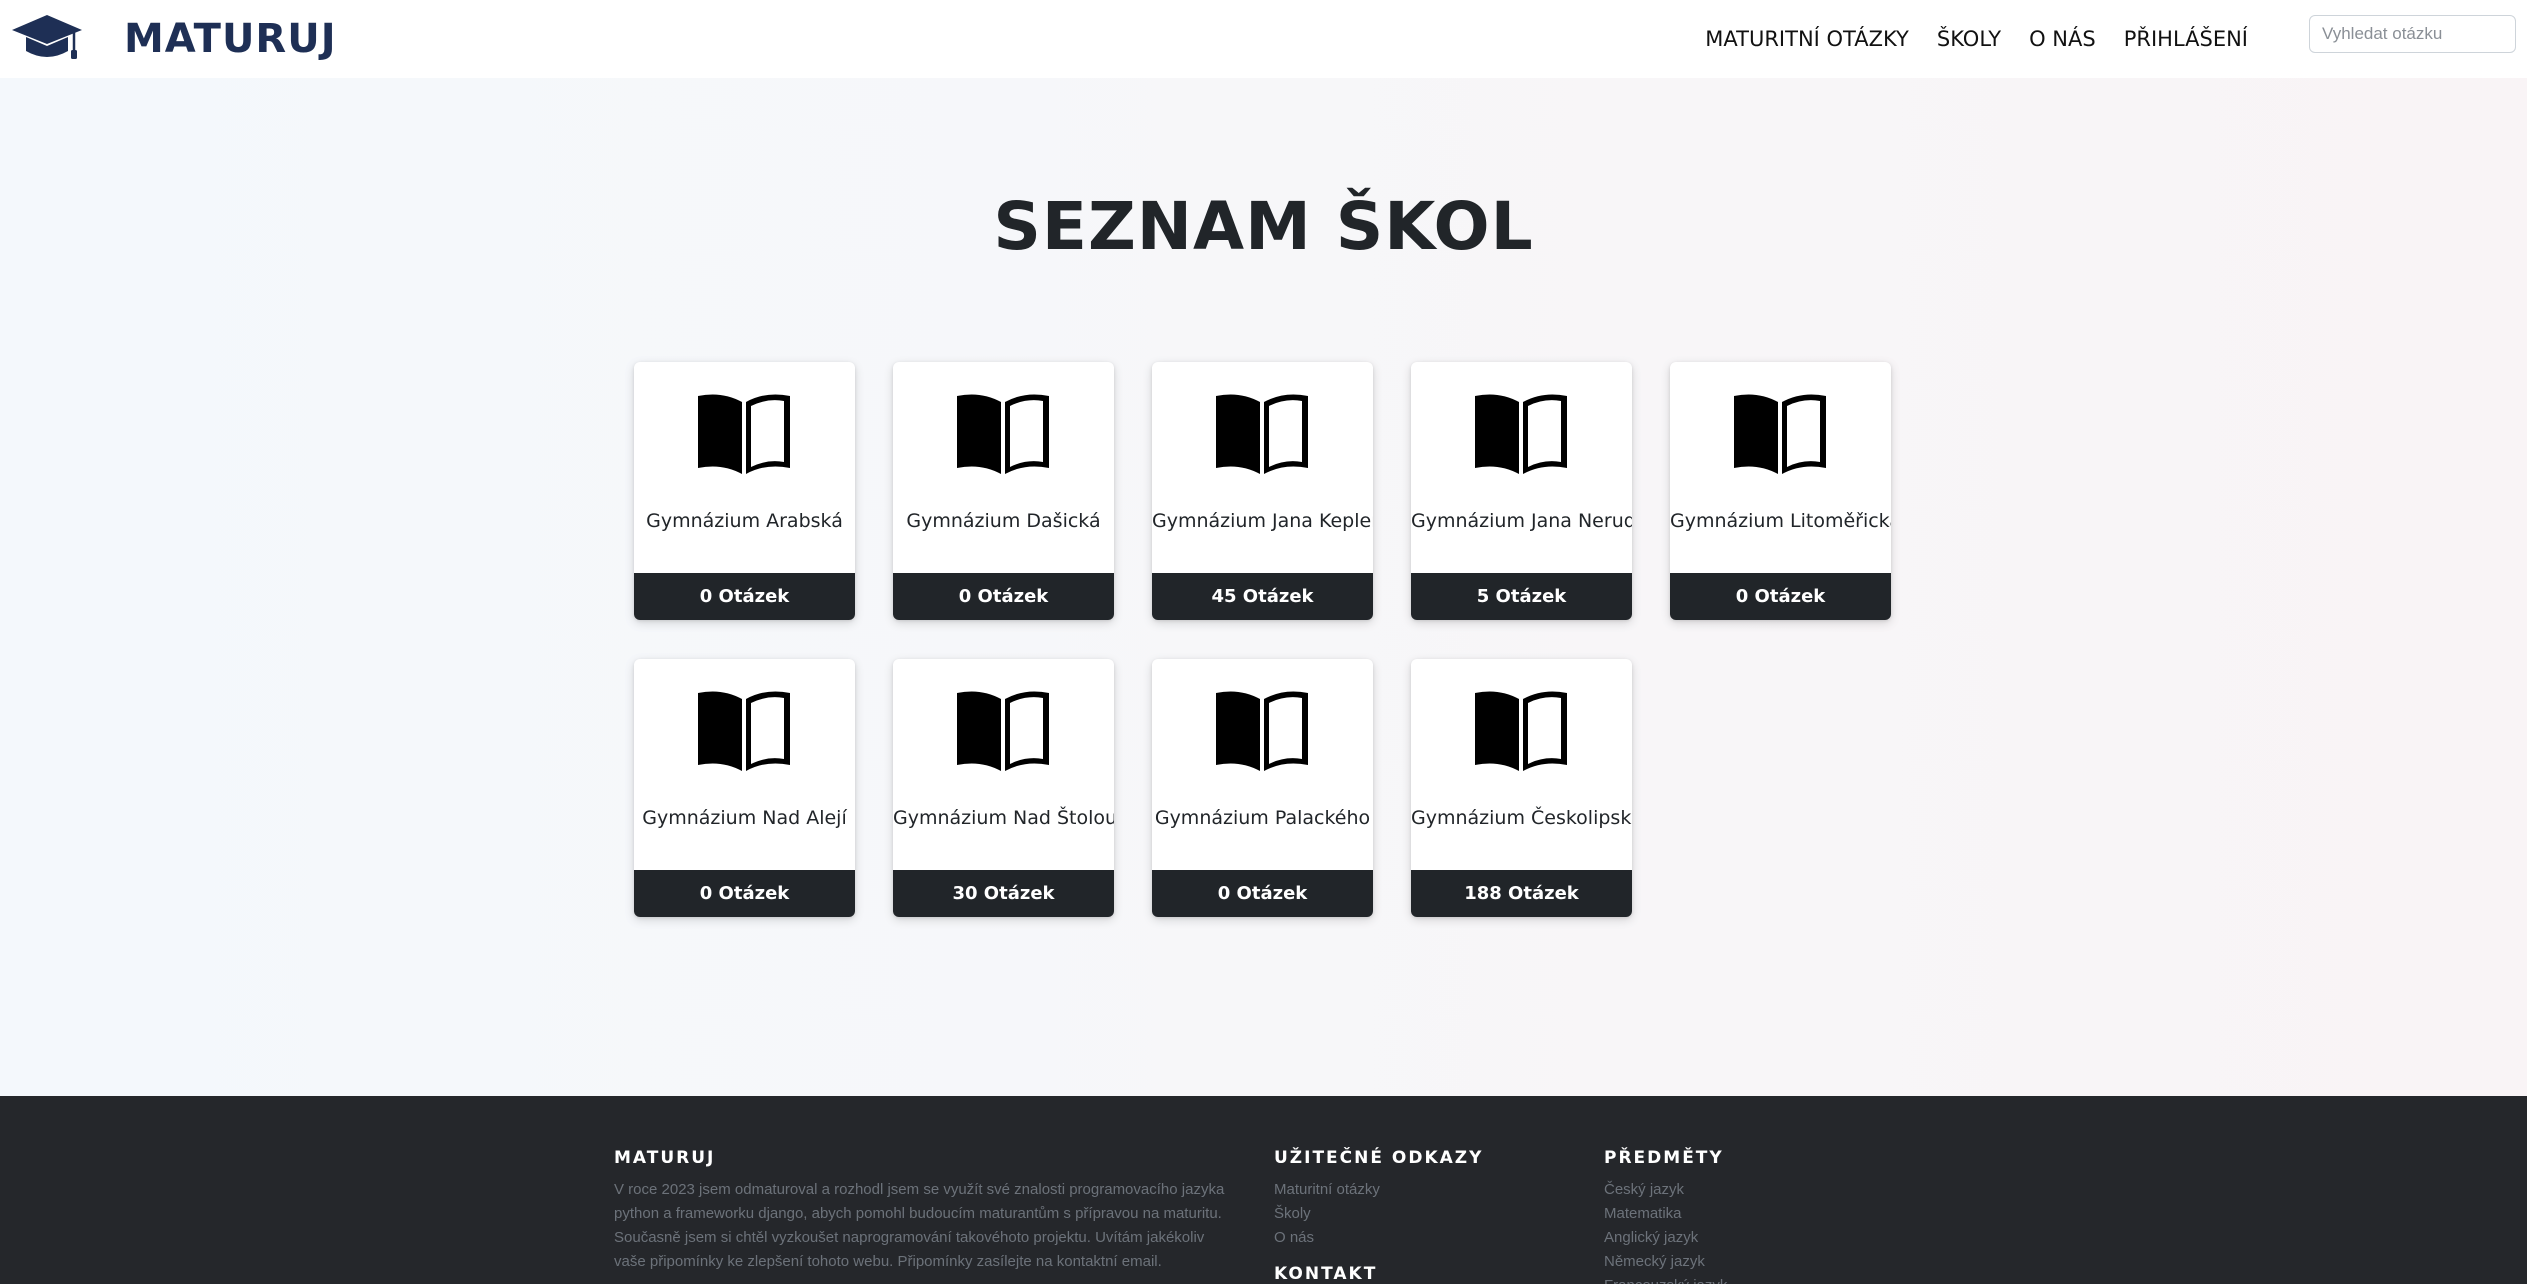 The image size is (2527, 1284). Describe the element at coordinates (1521, 521) in the screenshot. I see `school-name: Gymnázium Jana Nerudy` at that location.